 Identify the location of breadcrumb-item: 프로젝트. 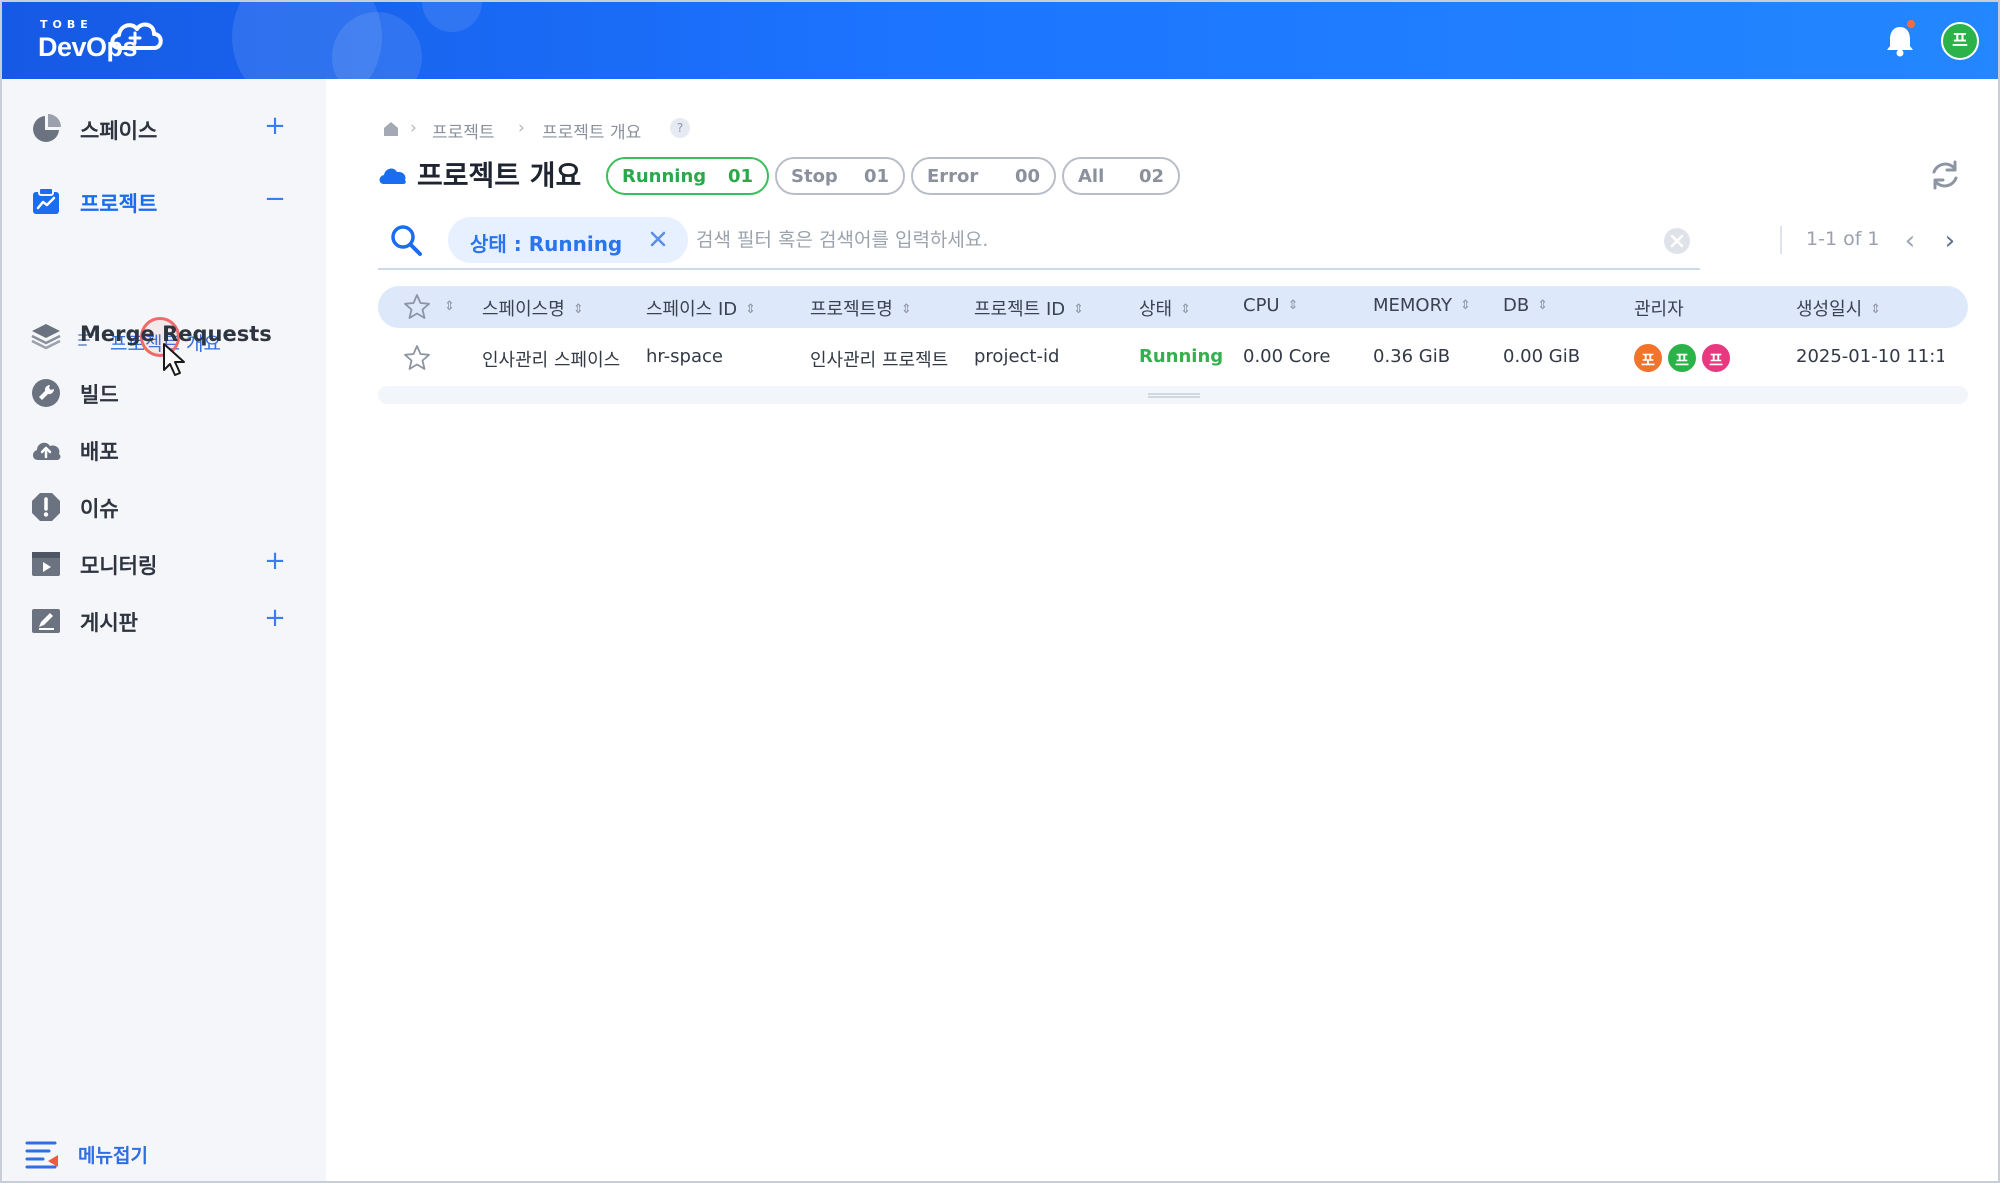
(463, 130).